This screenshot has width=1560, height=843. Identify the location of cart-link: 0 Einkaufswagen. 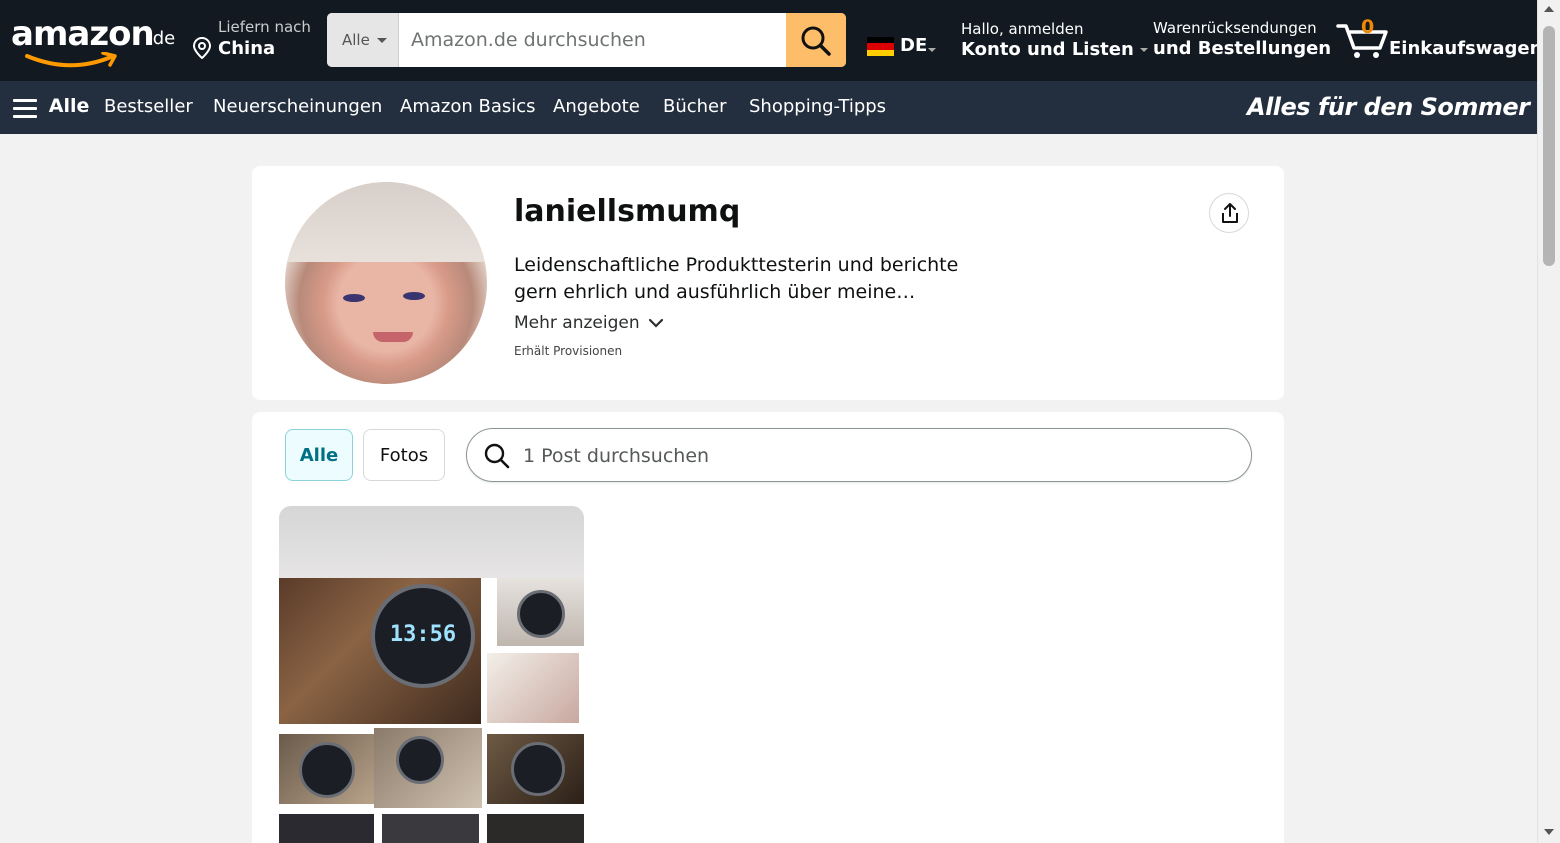
(1436, 41).